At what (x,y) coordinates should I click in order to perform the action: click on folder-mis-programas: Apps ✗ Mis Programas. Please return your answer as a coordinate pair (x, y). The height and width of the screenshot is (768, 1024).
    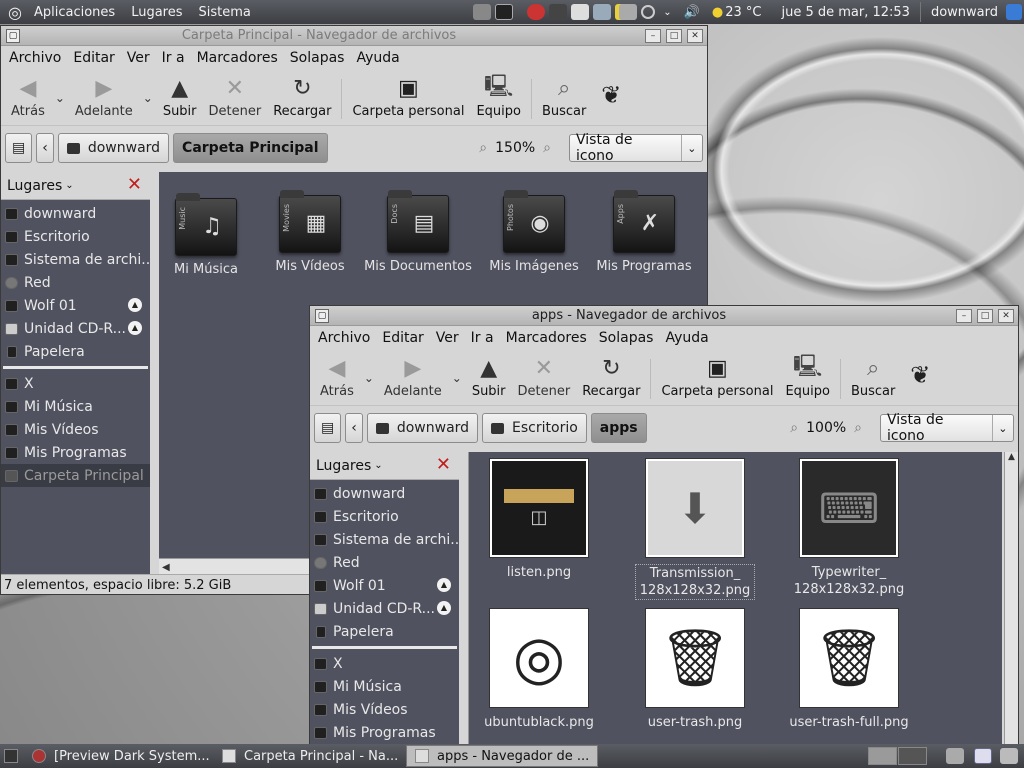
    Looking at the image, I should click on (644, 232).